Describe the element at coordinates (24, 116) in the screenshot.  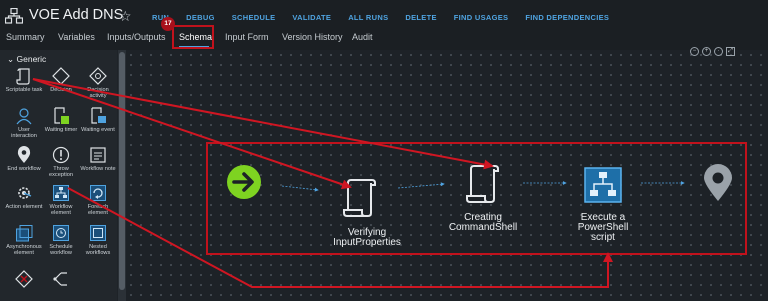
I see `user-interaction-icon` at that location.